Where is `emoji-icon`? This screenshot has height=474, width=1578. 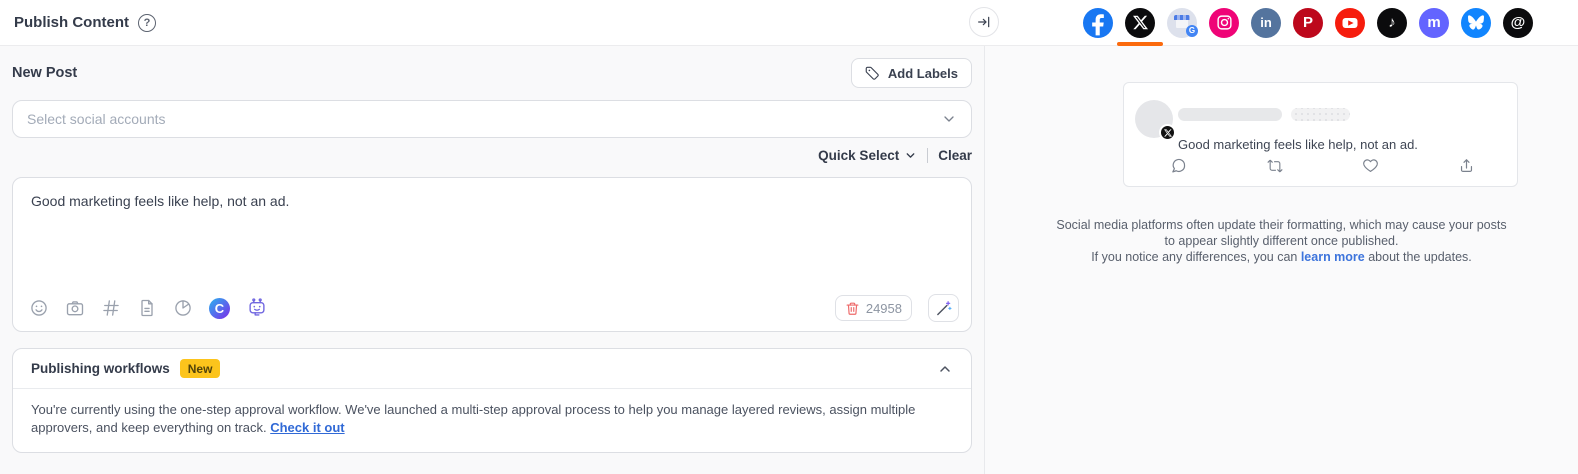
emoji-icon is located at coordinates (39, 308).